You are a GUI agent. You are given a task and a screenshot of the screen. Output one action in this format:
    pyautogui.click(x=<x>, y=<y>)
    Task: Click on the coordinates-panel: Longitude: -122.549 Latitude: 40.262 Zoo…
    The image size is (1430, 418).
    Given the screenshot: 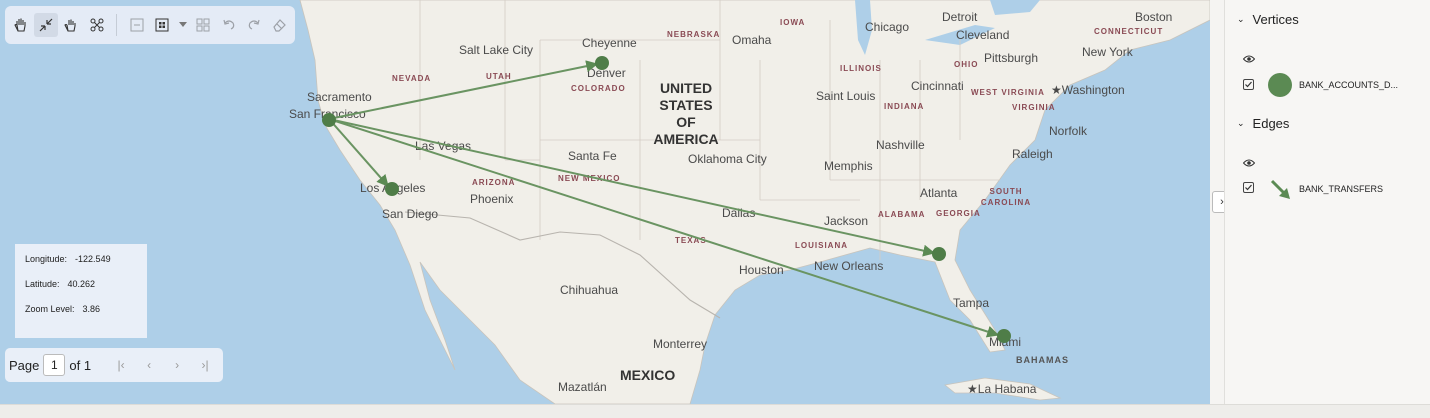 What is the action you would take?
    pyautogui.click(x=81, y=291)
    